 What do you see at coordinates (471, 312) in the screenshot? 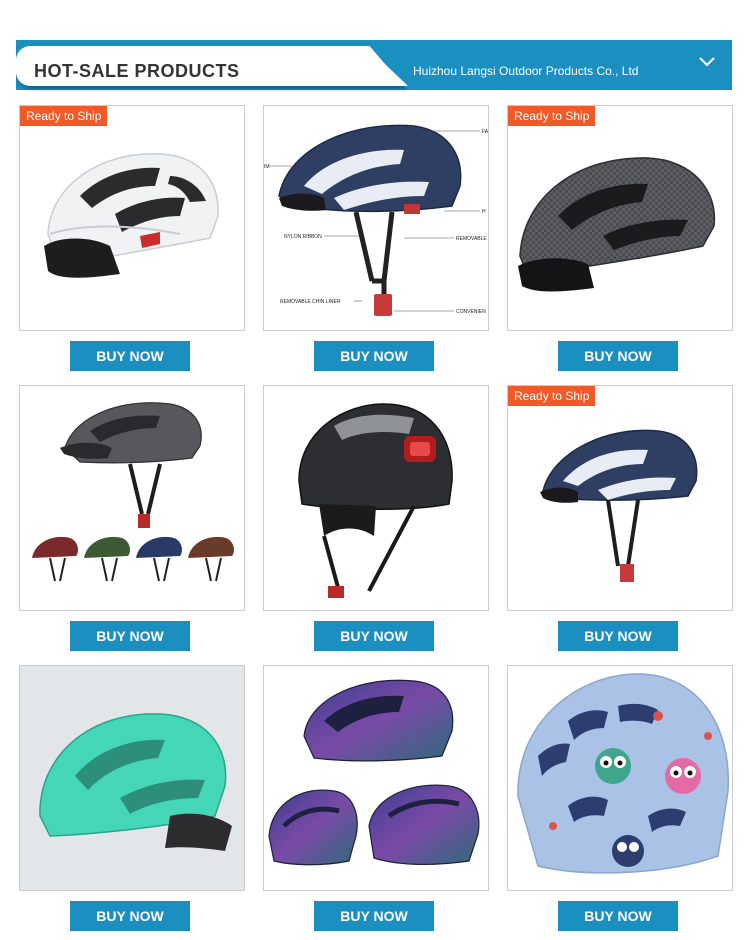
I see `diagram-label-convenient: CONVENIEN` at bounding box center [471, 312].